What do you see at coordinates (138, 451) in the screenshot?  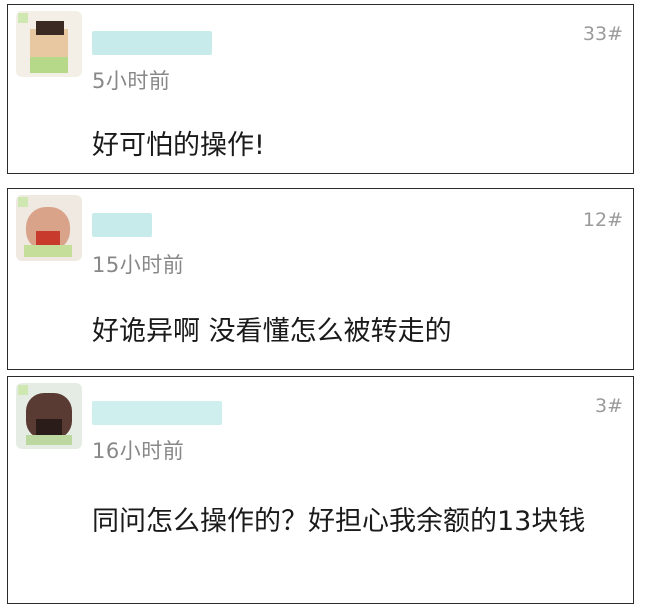 I see `comment-time: 16小时前` at bounding box center [138, 451].